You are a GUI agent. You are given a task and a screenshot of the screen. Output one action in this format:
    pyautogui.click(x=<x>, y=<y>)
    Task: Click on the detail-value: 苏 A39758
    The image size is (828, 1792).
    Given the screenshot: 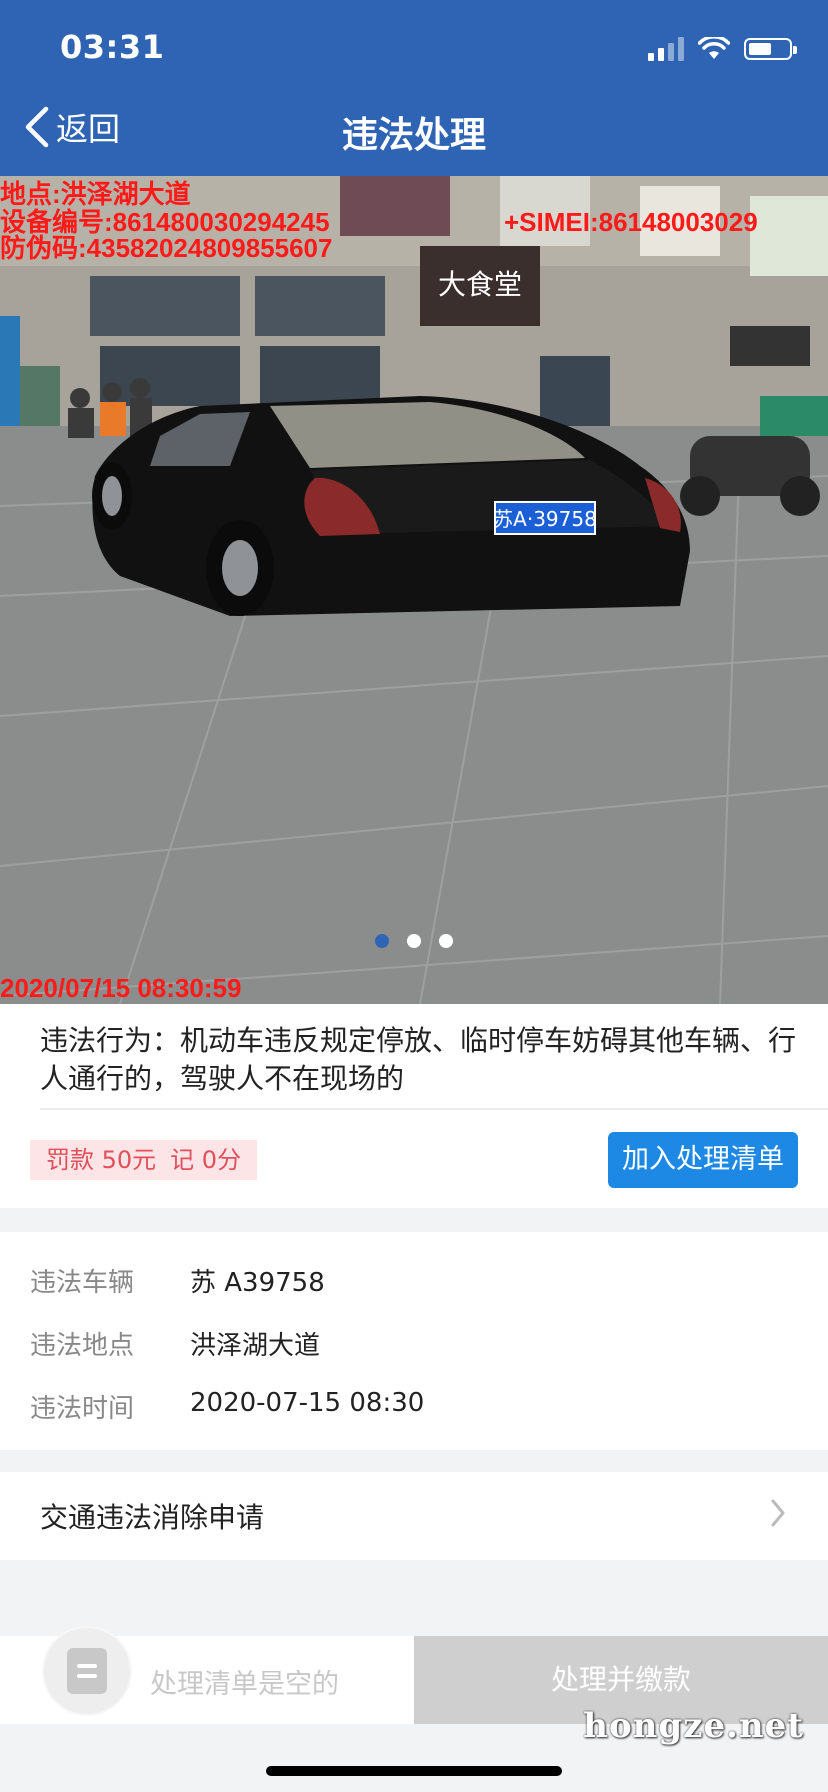 What is the action you would take?
    pyautogui.click(x=257, y=1283)
    